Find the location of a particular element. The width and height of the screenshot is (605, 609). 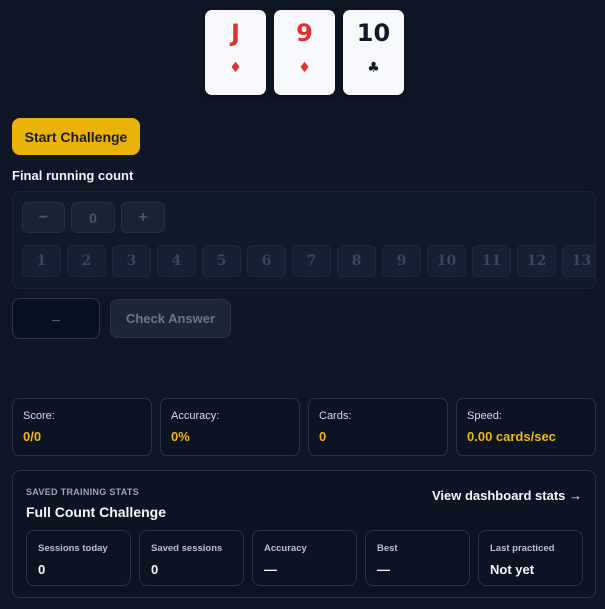

number-button: 13 is located at coordinates (578, 261).